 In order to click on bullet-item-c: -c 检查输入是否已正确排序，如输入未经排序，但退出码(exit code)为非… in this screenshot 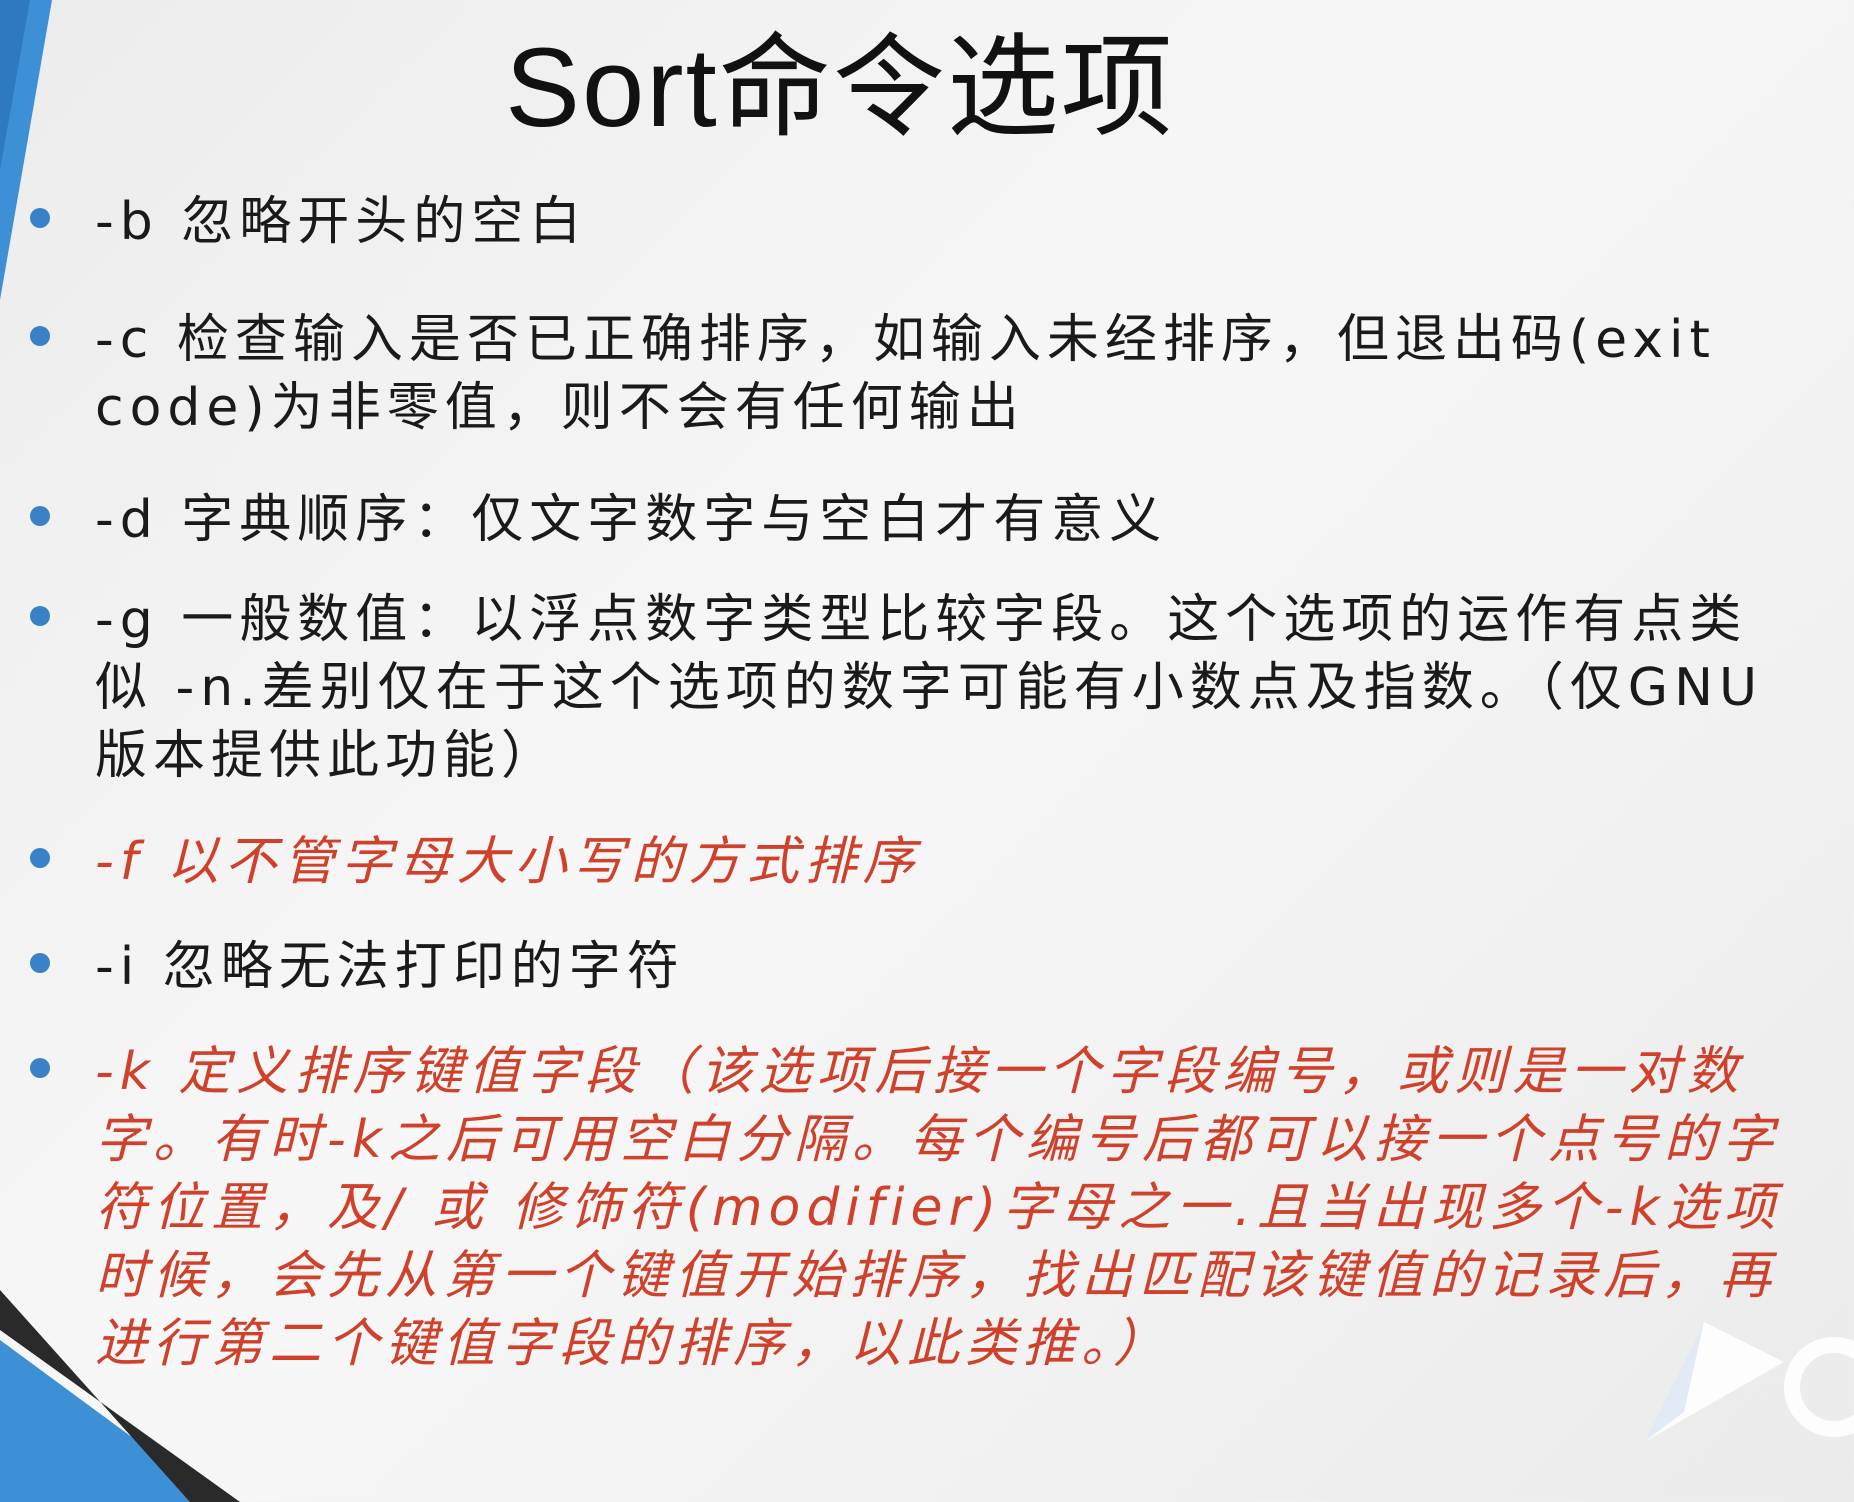, I will do `click(905, 374)`.